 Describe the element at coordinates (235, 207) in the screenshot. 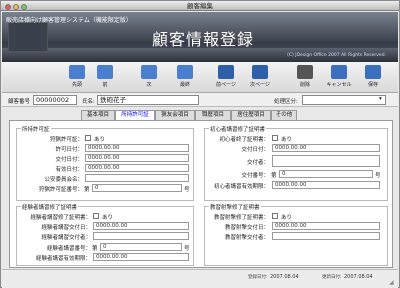

I see `shooting-section-title: 教習射撃修了証明書` at that location.